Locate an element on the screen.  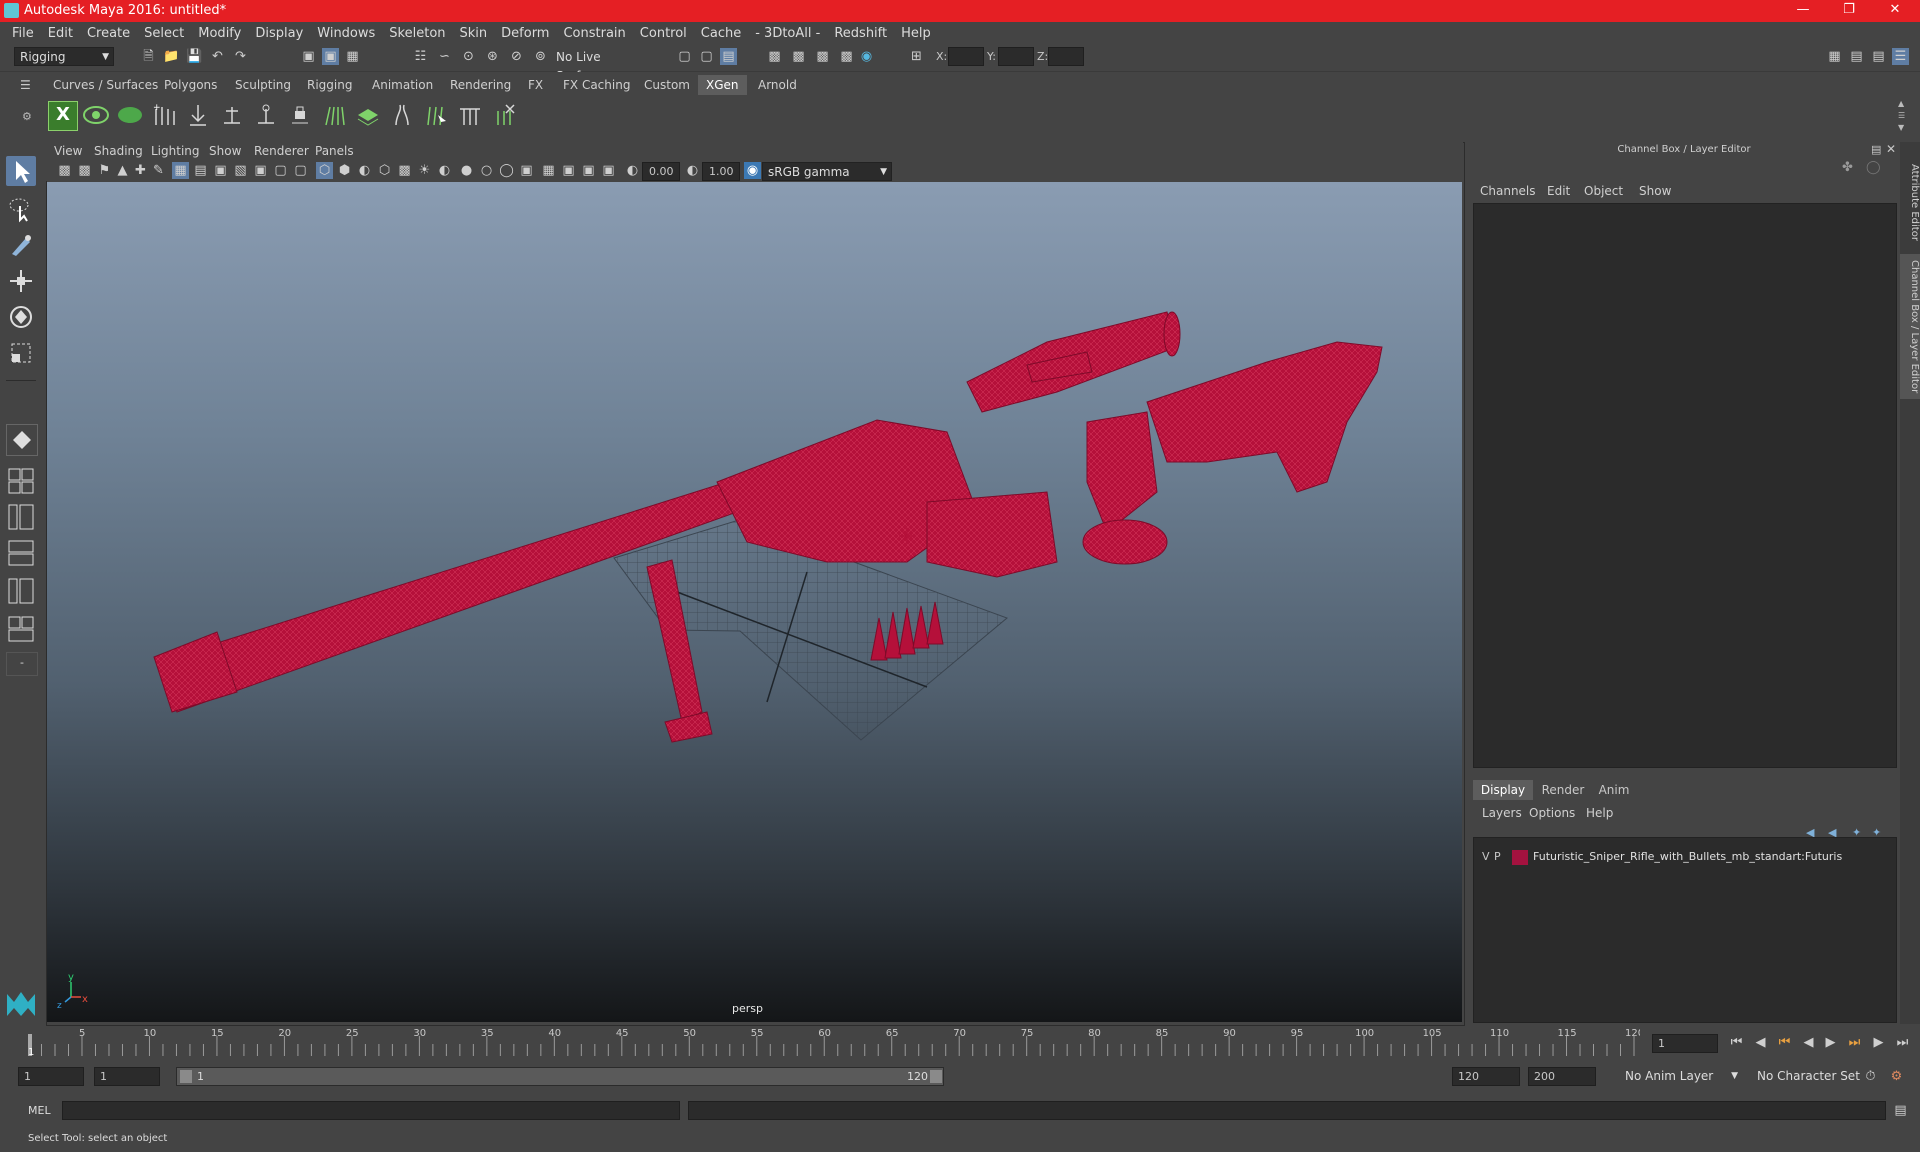
output-ops-icon: ▢ is located at coordinates (706, 56).